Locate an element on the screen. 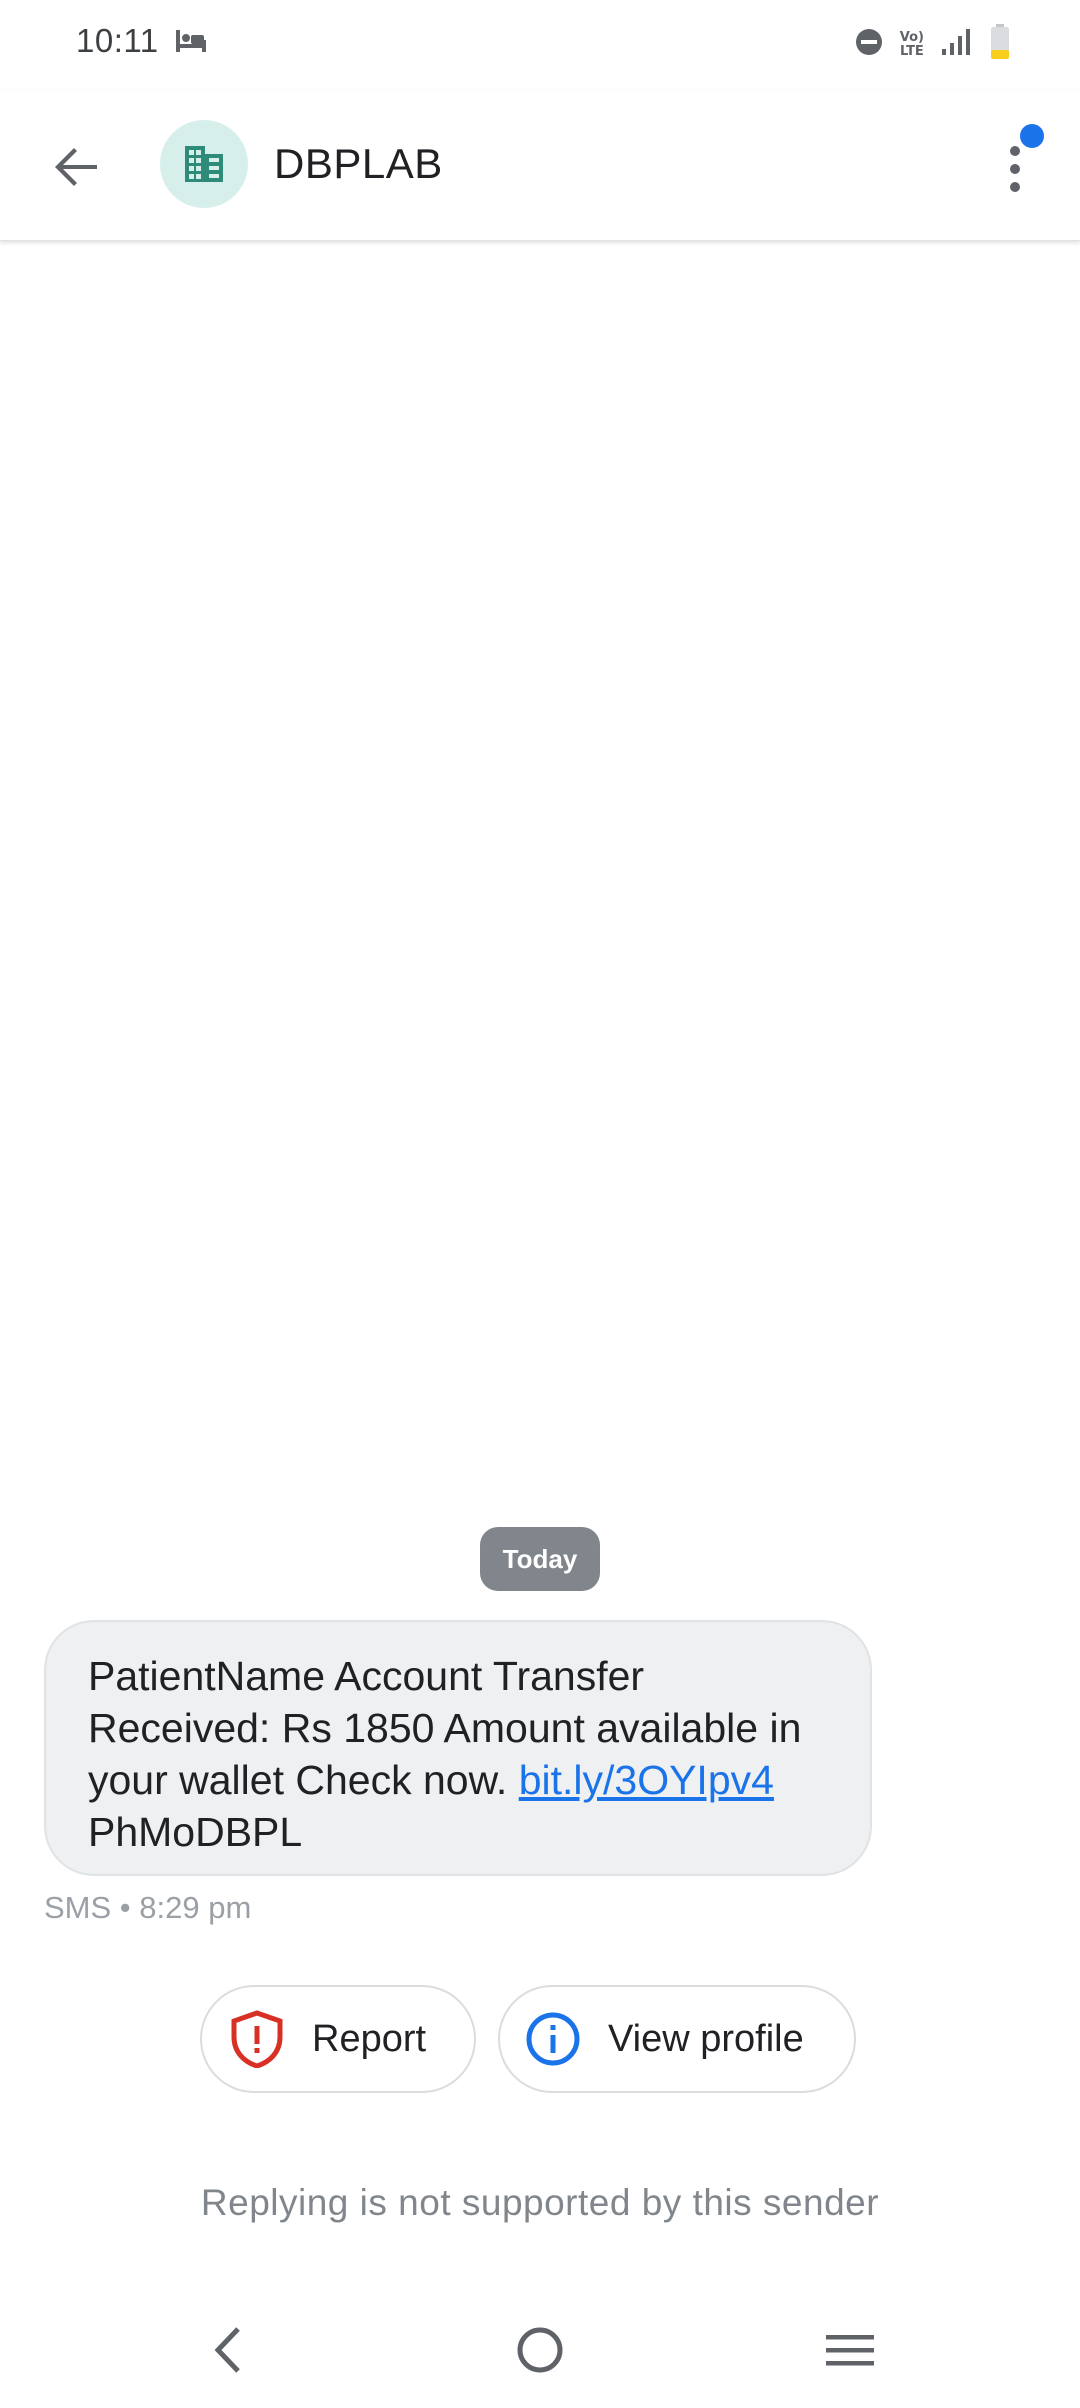 This screenshot has width=1080, height=2408. date-divider: Today is located at coordinates (540, 1559).